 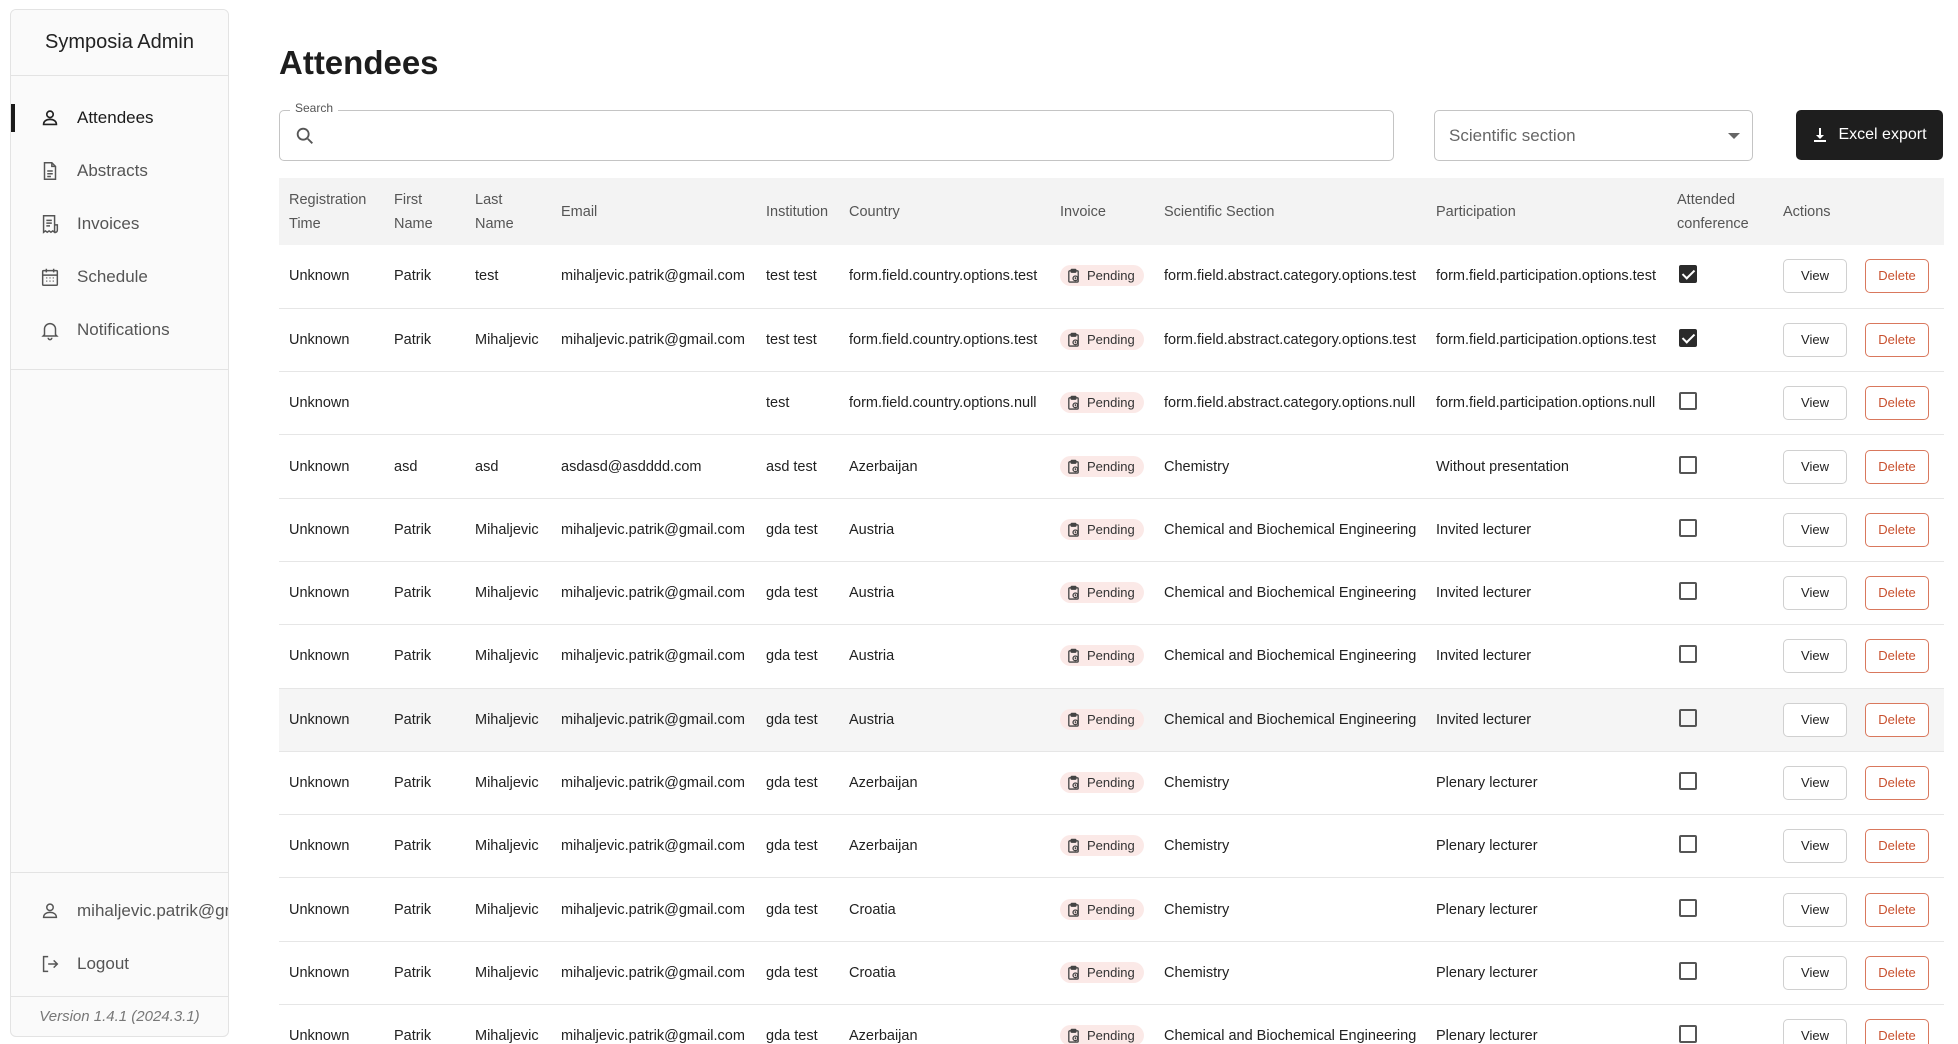 I want to click on column-header: Email, so click(x=653, y=211).